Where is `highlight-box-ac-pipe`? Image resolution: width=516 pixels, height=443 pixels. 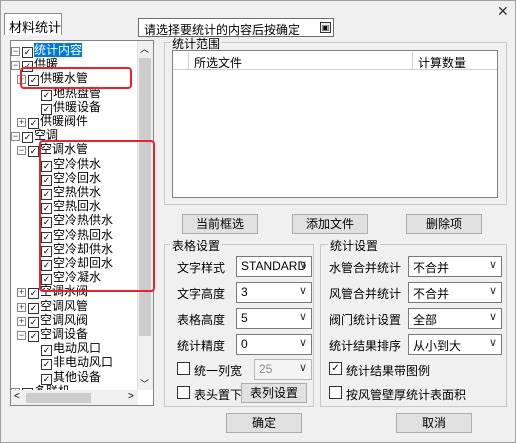 highlight-box-ac-pipe is located at coordinates (97, 216).